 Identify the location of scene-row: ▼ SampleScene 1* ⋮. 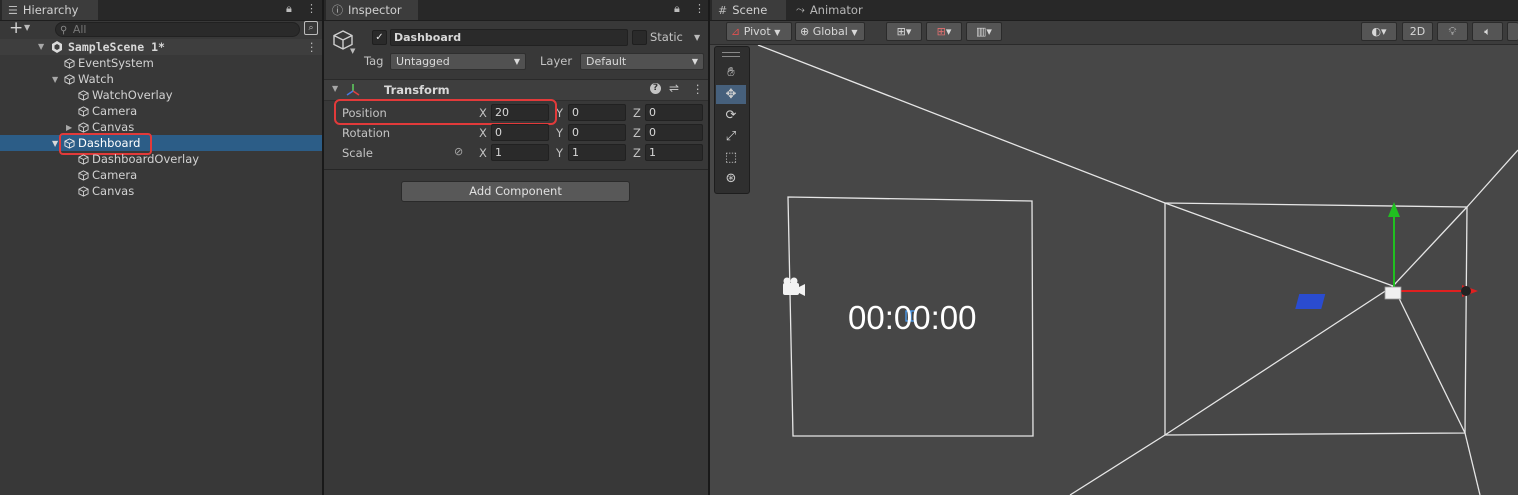
(161, 47).